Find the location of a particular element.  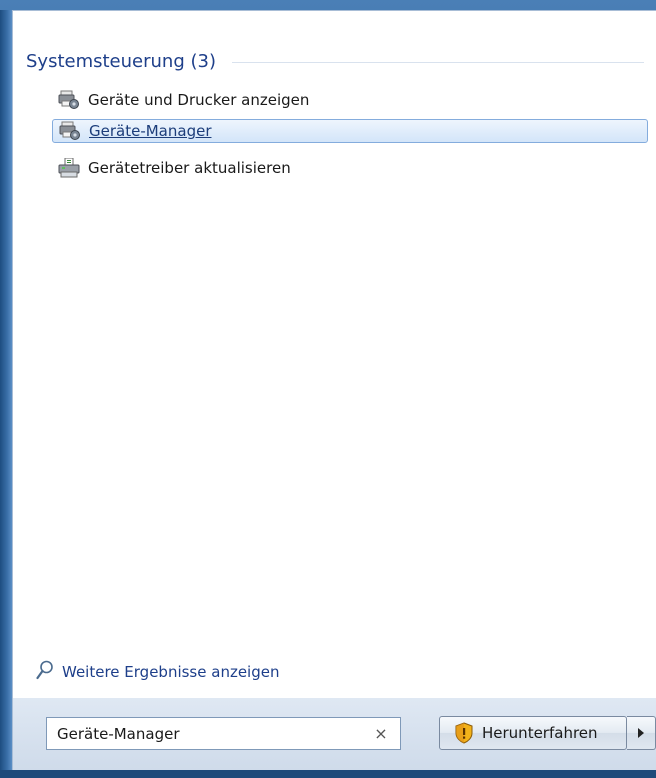

shutdown-options-button is located at coordinates (641, 733).